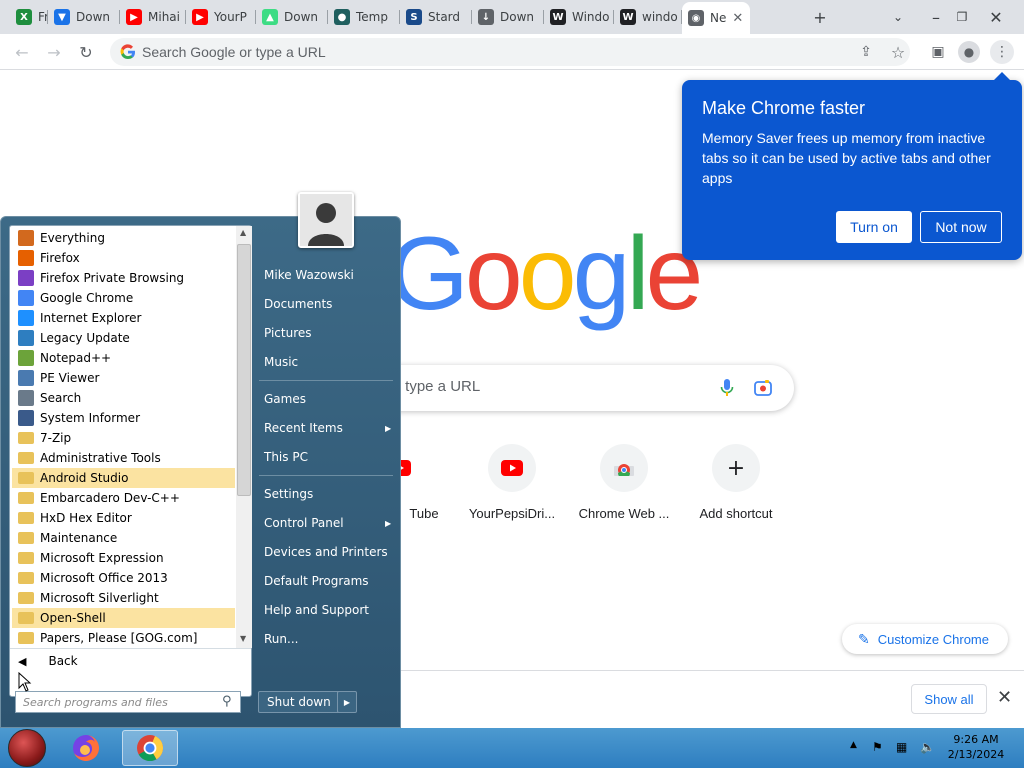 The width and height of the screenshot is (1024, 768). What do you see at coordinates (286, 457) in the screenshot?
I see `start-menu-link: This PC` at bounding box center [286, 457].